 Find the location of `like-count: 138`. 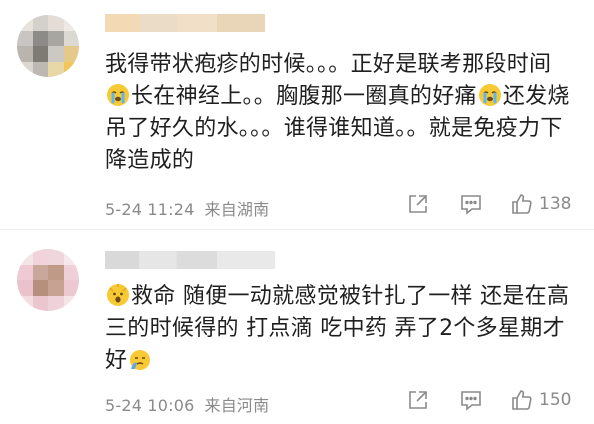

like-count: 138 is located at coordinates (555, 204).